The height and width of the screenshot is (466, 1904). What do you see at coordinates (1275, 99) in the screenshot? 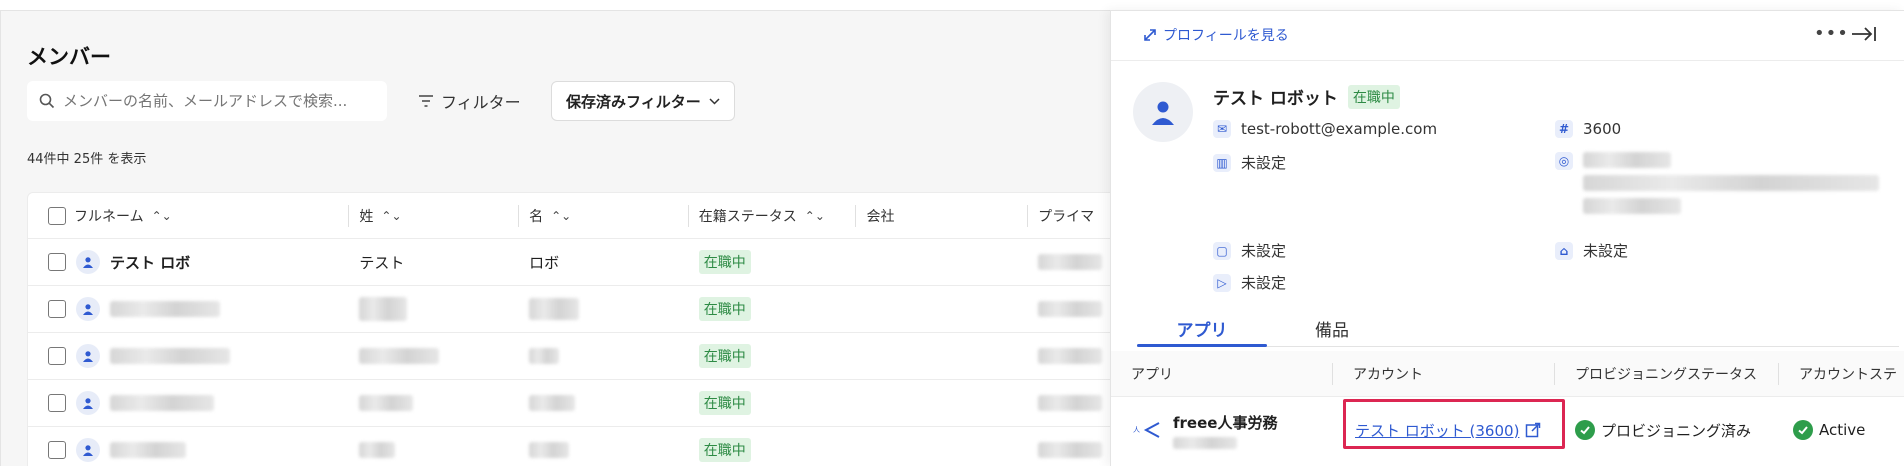
I see `profile-name: テスト ロボット` at bounding box center [1275, 99].